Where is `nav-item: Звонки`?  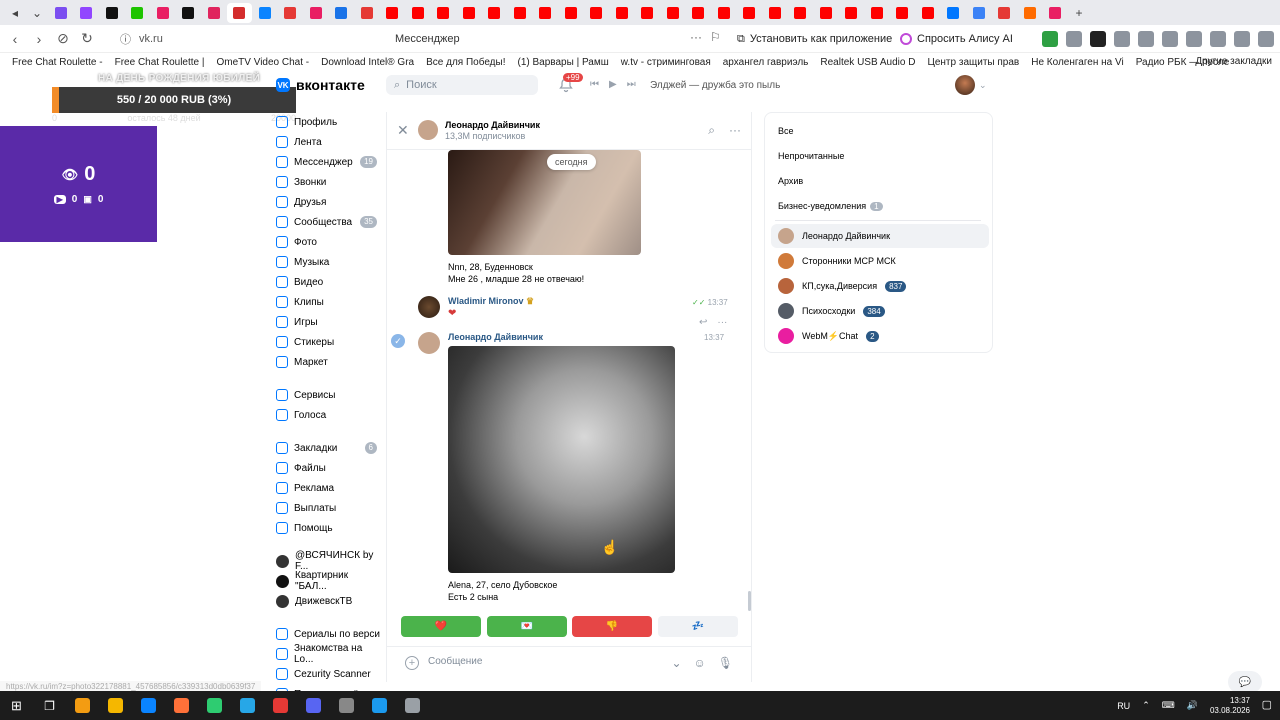 nav-item: Звонки is located at coordinates (328, 182).